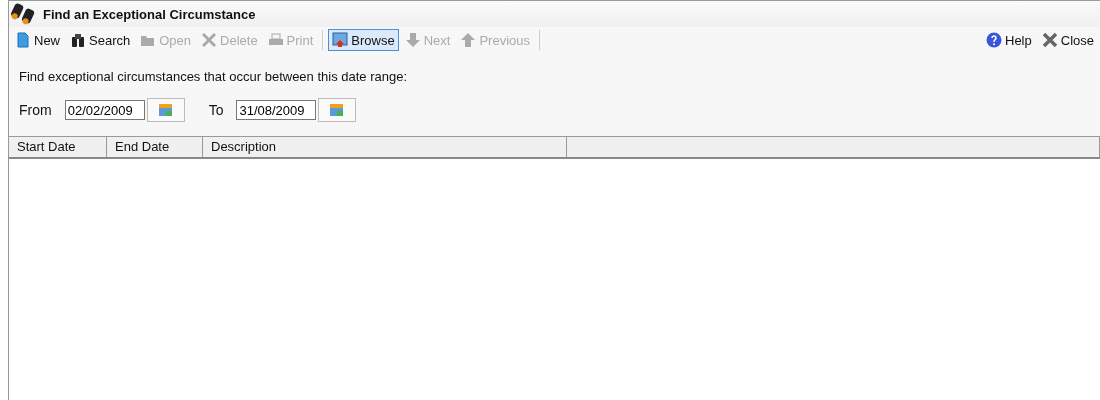 This screenshot has height=400, width=1100. I want to click on toolbar-button: Search, so click(100, 40).